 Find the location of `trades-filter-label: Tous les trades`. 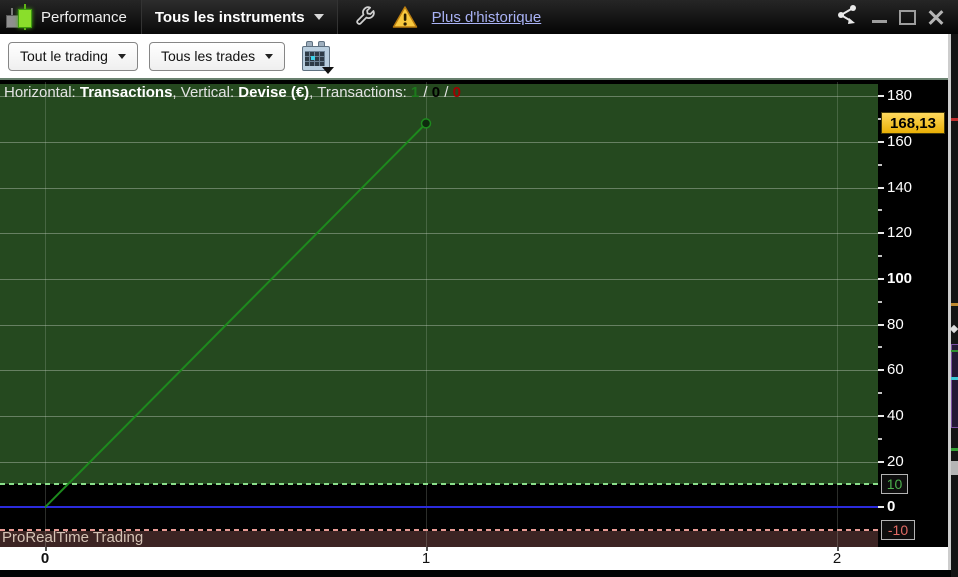

trades-filter-label: Tous les trades is located at coordinates (208, 56).